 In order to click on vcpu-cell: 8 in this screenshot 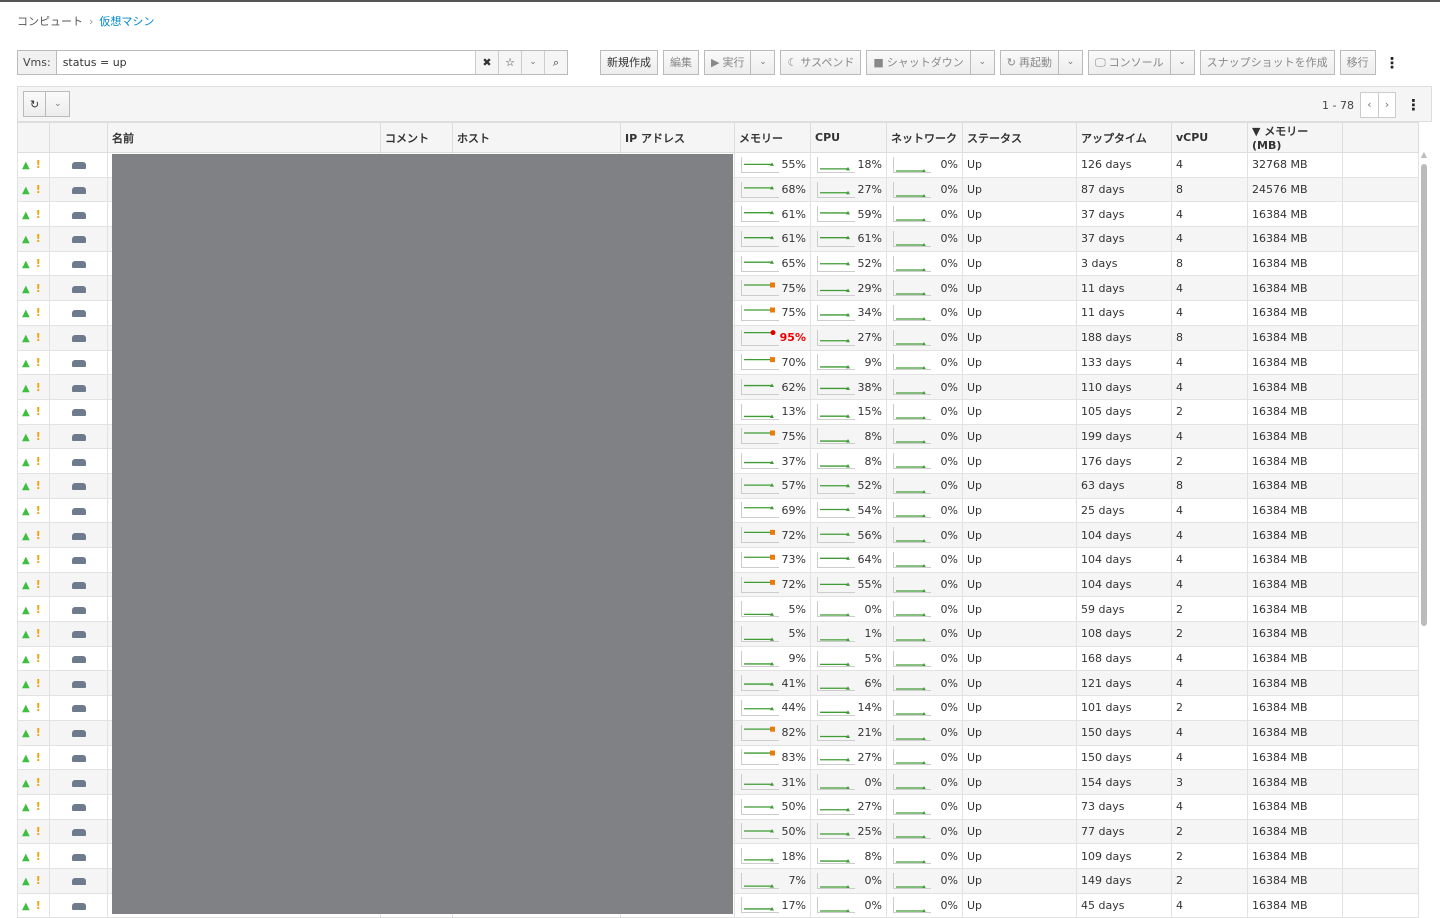, I will do `click(1209, 189)`.